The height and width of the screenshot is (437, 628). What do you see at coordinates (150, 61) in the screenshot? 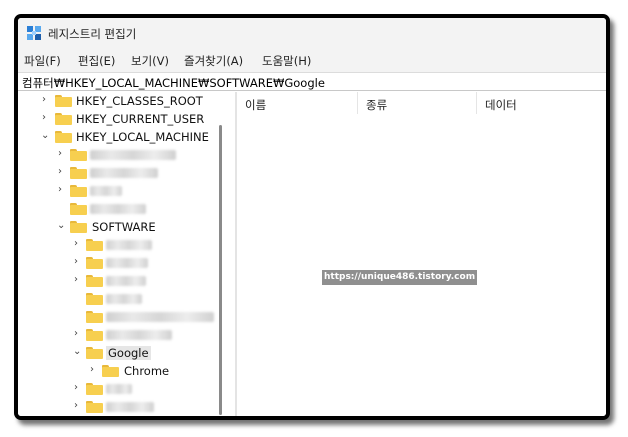
I see `menu-view: 보기(V)` at bounding box center [150, 61].